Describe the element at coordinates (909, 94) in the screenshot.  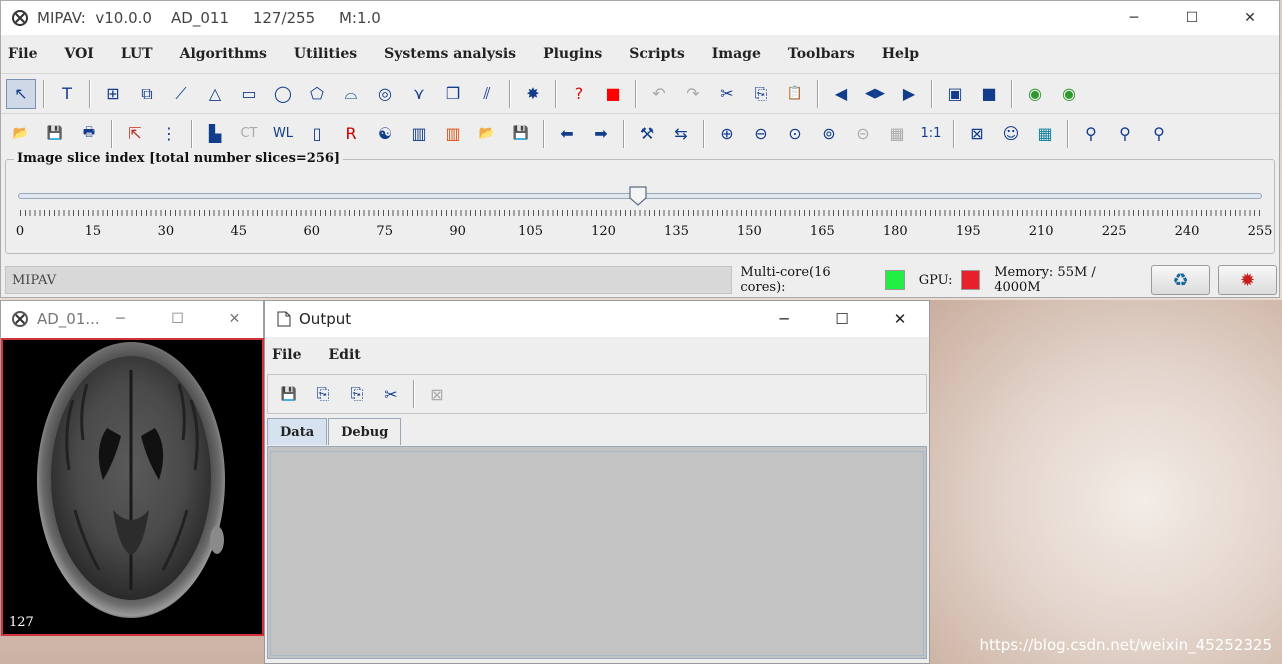
I see `voi-back-button: ▶` at that location.